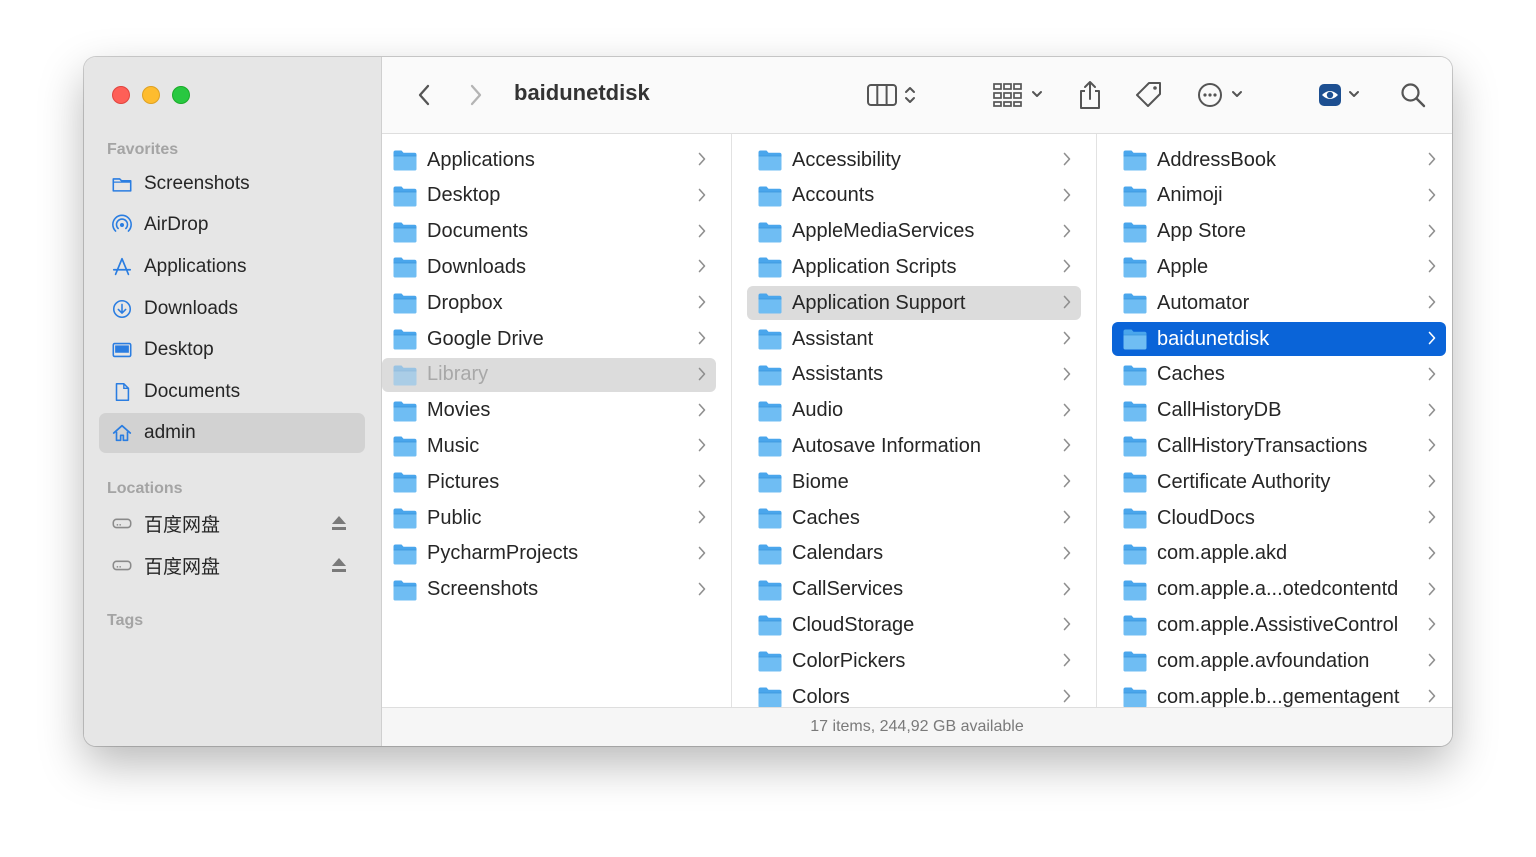 The width and height of the screenshot is (1536, 857). Describe the element at coordinates (1279, 482) in the screenshot. I see `folder-row: Certificate Authority` at that location.